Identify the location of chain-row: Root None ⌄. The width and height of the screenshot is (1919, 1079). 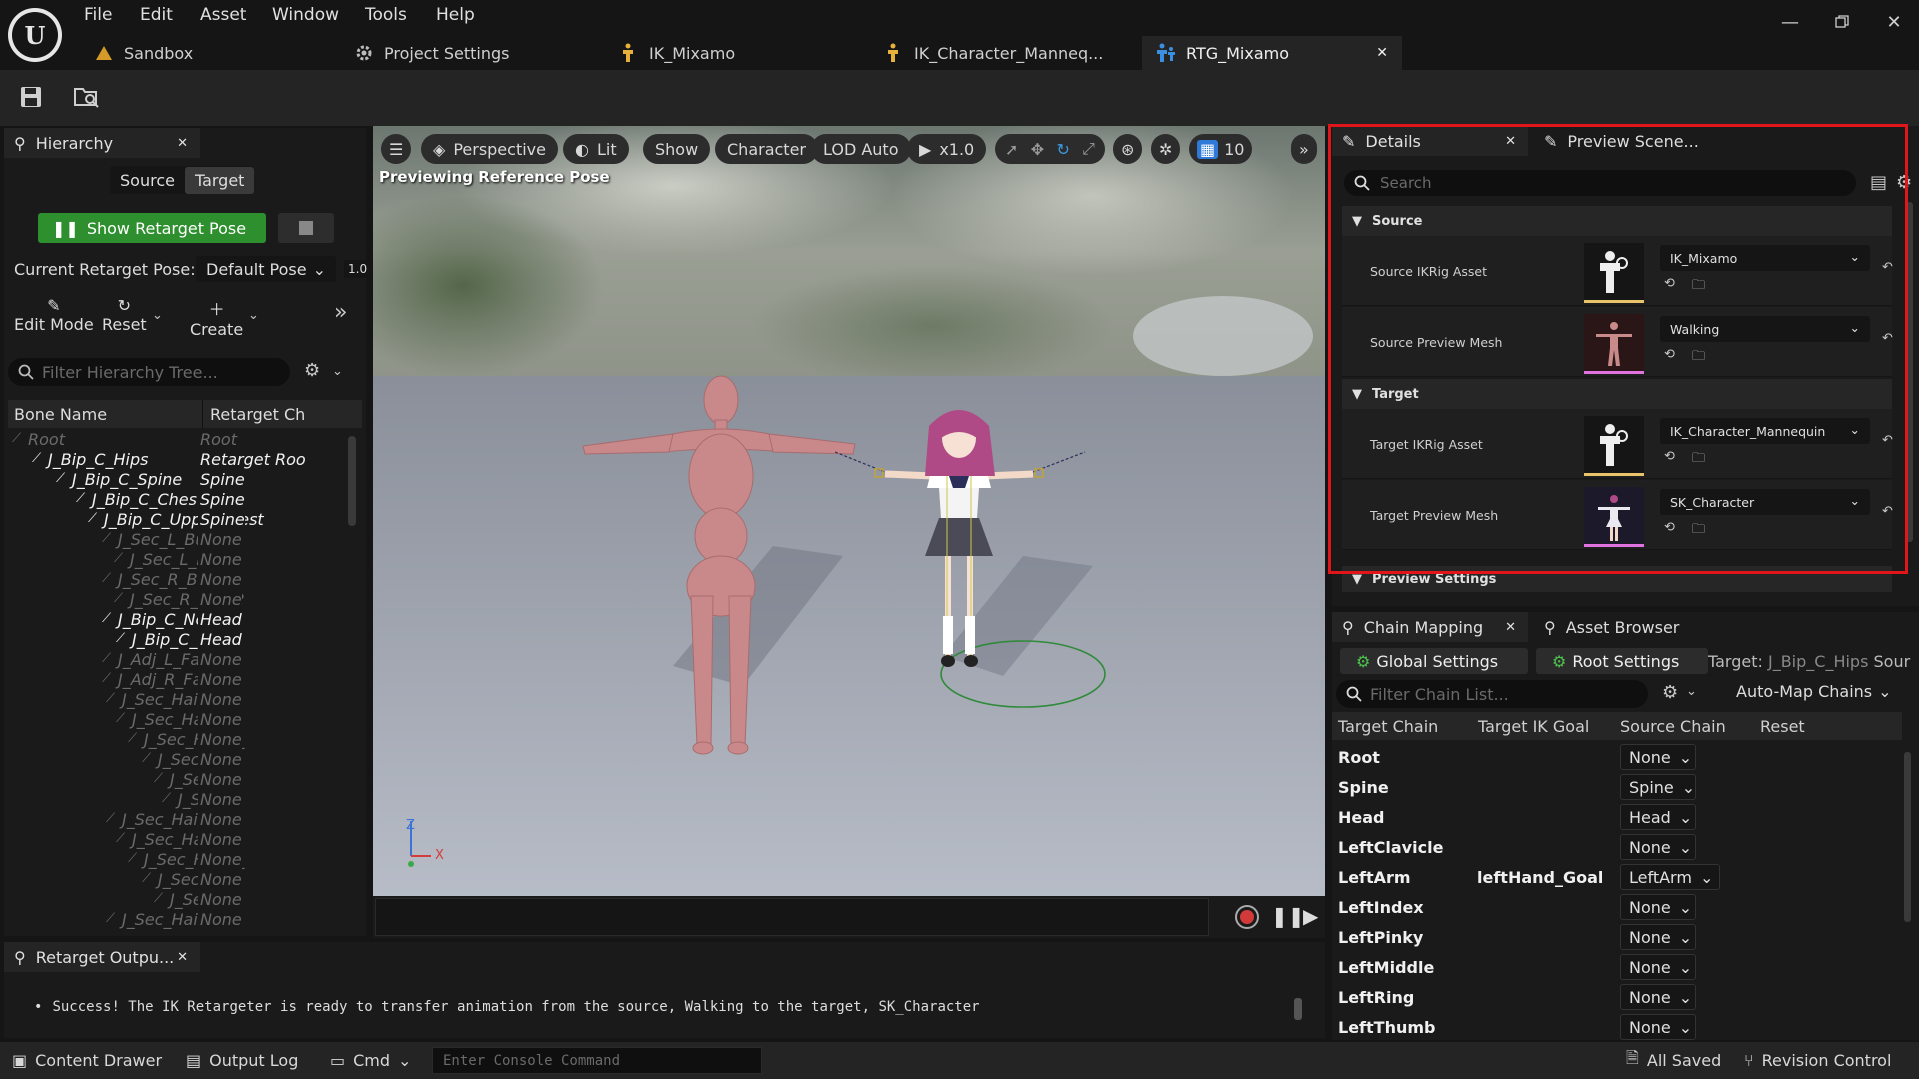
(1617, 757).